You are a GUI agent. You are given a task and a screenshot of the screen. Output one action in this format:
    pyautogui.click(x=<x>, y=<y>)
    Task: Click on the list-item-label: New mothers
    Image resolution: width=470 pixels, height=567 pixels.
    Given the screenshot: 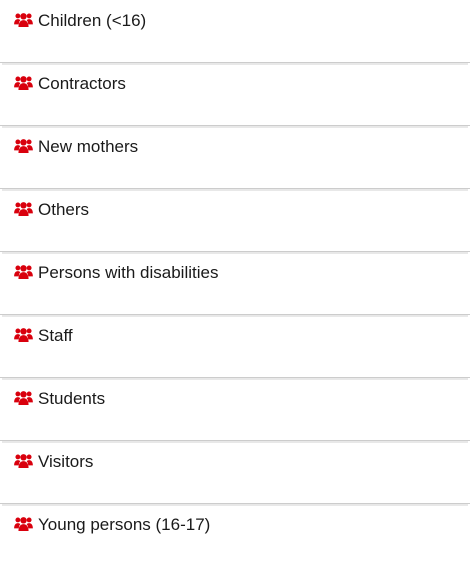 What is the action you would take?
    pyautogui.click(x=88, y=146)
    